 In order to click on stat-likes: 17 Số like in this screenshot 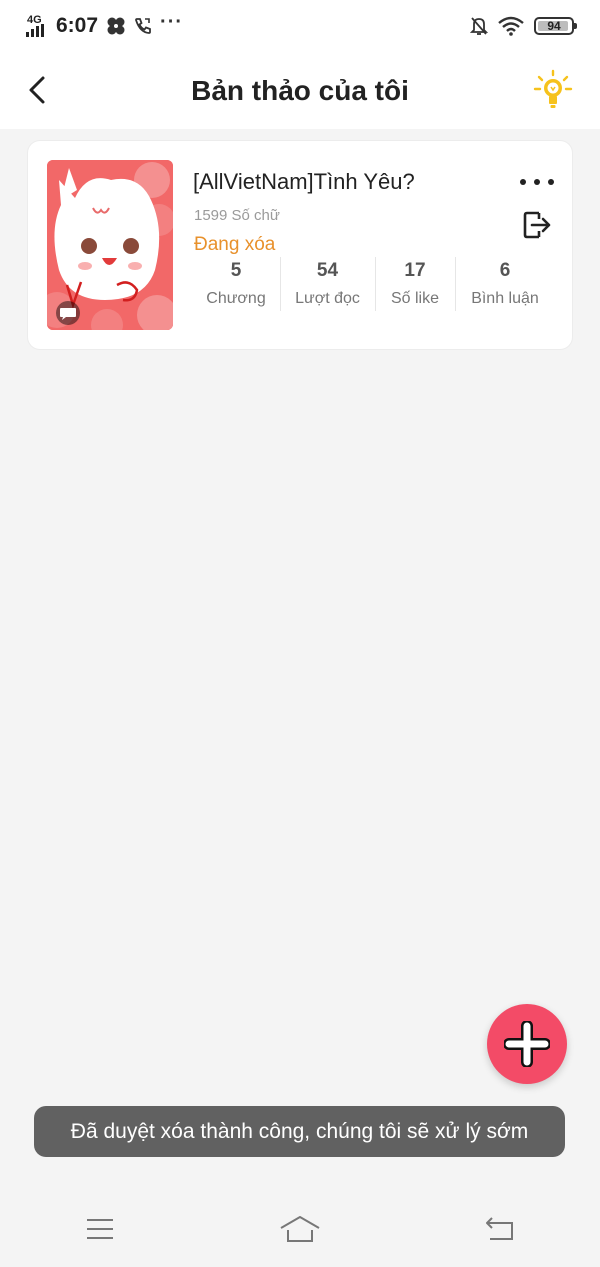, I will do `click(415, 284)`.